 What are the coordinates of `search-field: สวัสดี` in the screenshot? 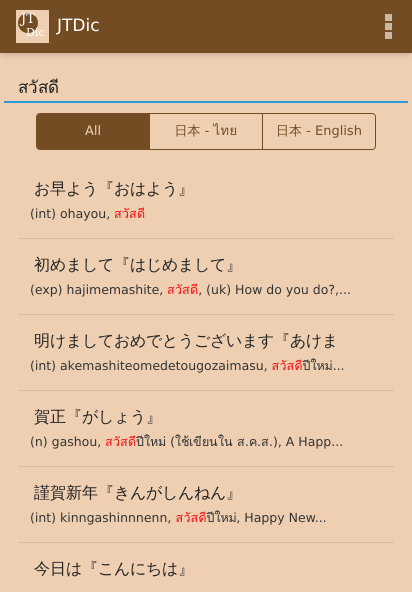 It's located at (206, 87).